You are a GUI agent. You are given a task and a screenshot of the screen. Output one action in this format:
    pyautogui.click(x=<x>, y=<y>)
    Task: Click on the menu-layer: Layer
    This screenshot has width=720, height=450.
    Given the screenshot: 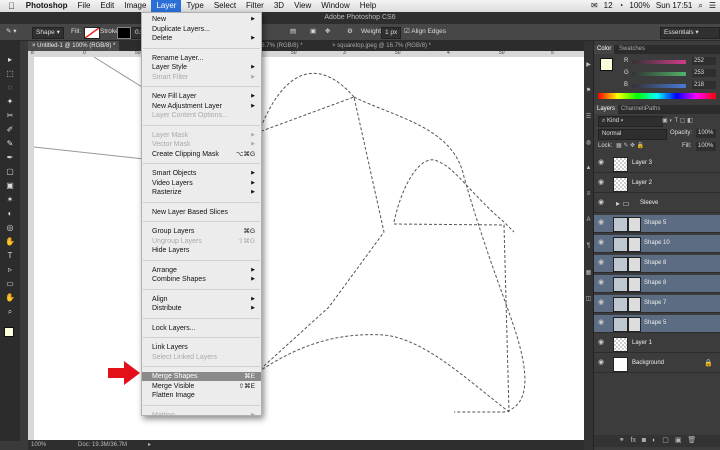 What is the action you would take?
    pyautogui.click(x=166, y=6)
    